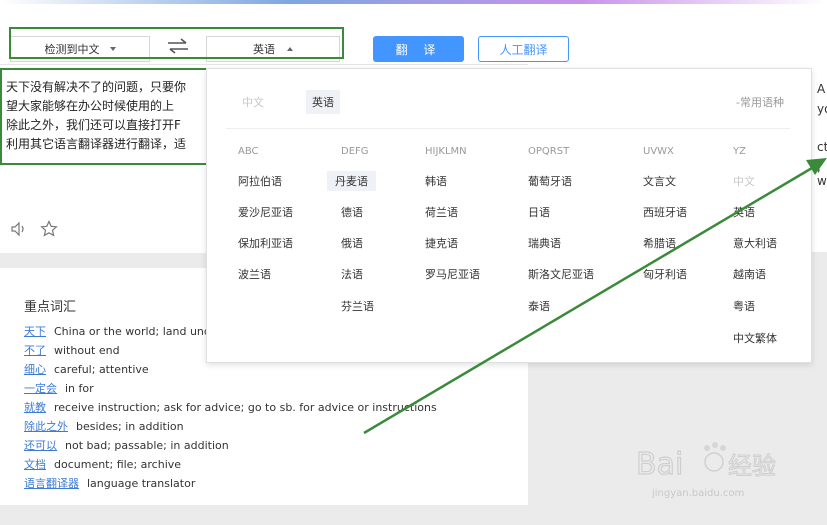  Describe the element at coordinates (744, 181) in the screenshot. I see `language-option: 中文` at that location.